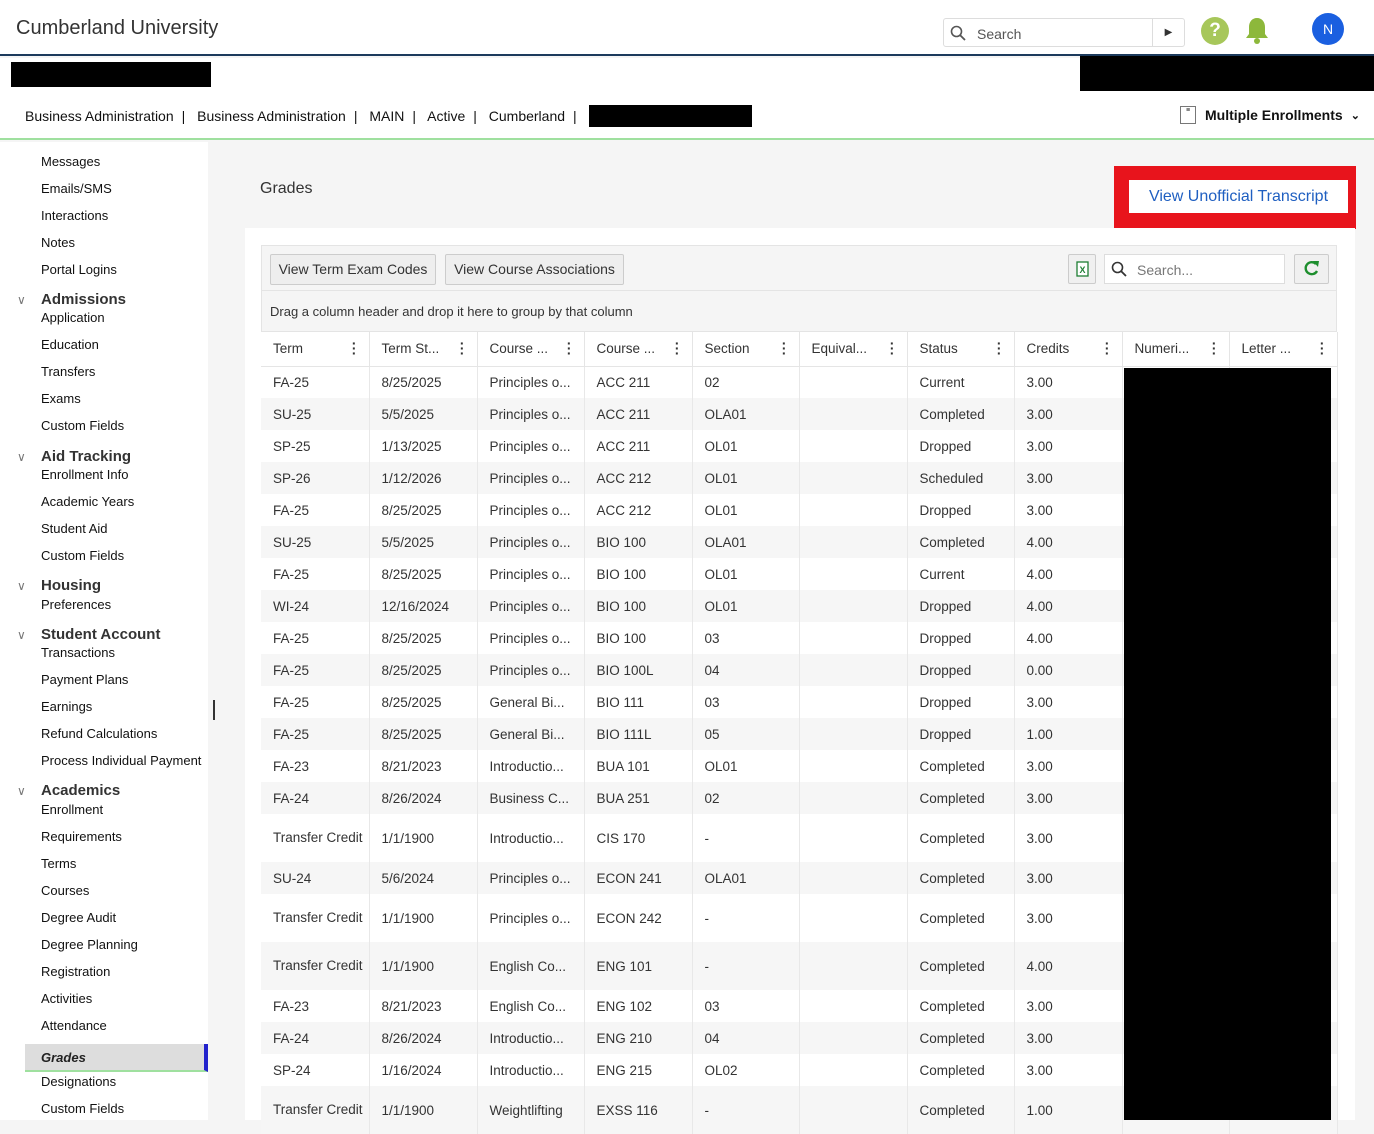 The image size is (1374, 1134). What do you see at coordinates (81, 836) in the screenshot?
I see `sidebar-item-requirements: Requirements` at bounding box center [81, 836].